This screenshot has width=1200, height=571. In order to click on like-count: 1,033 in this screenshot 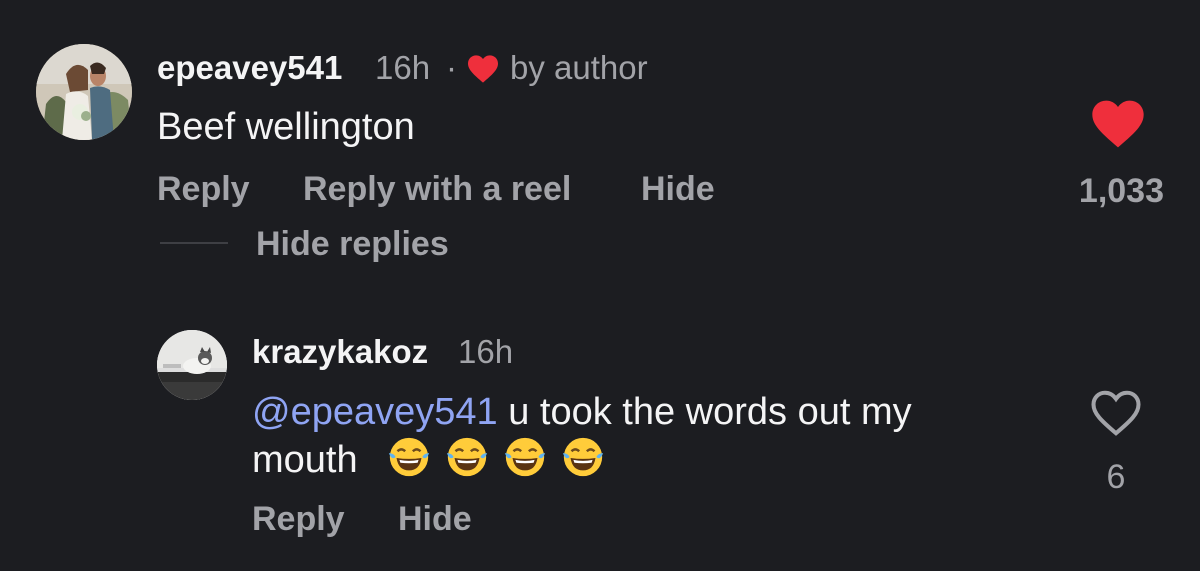, I will do `click(1102, 191)`.